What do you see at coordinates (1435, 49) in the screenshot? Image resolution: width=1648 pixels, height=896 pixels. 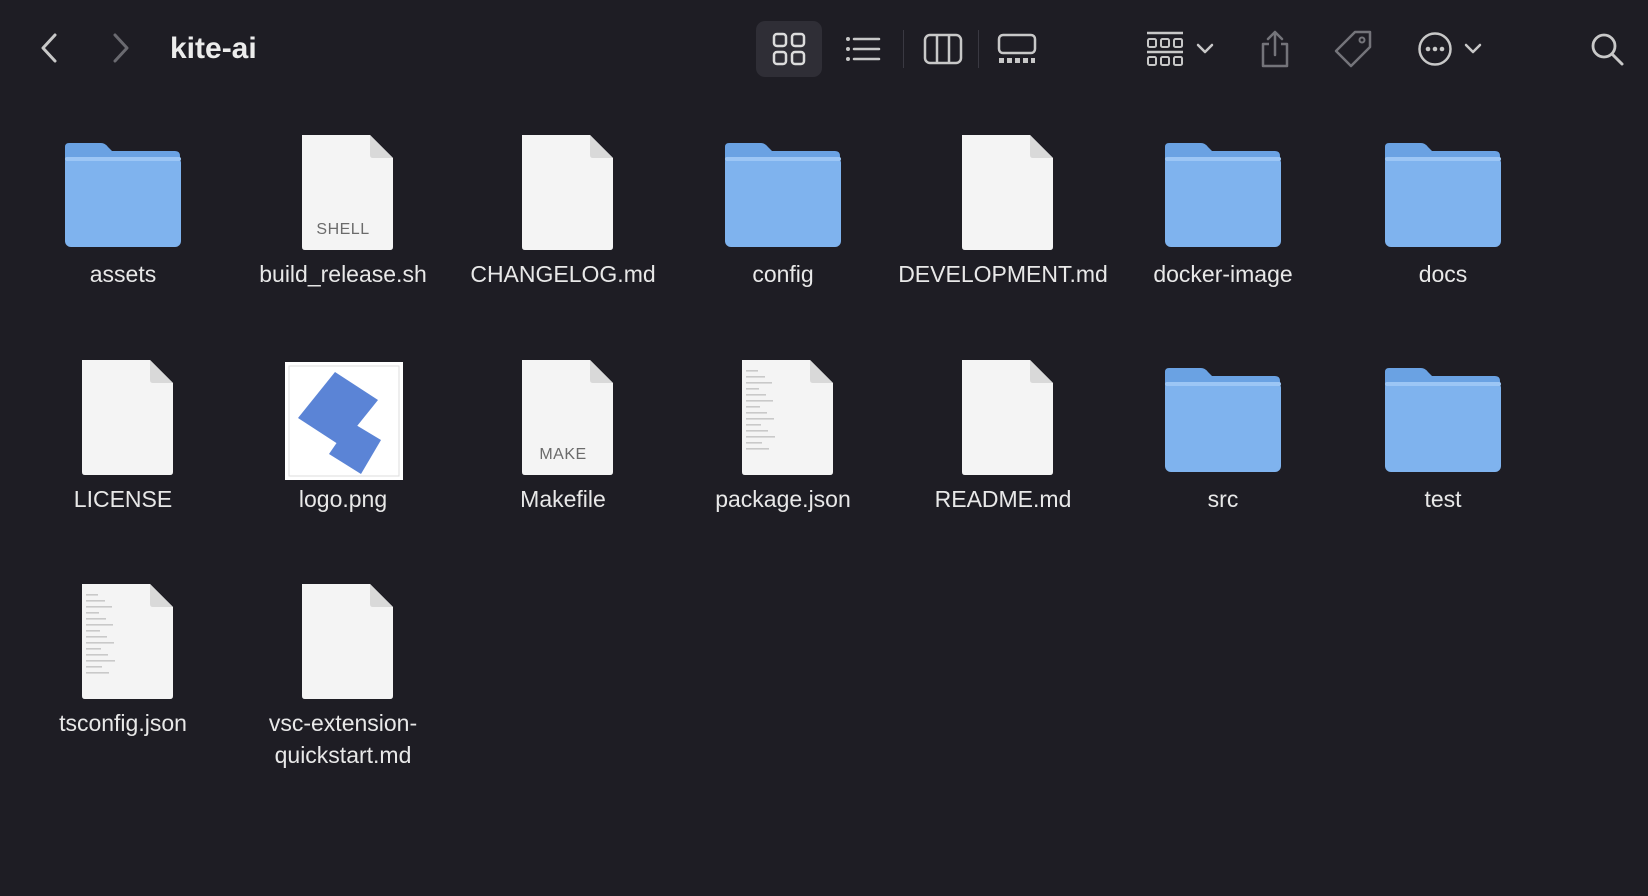 I see `more-actions-icon` at bounding box center [1435, 49].